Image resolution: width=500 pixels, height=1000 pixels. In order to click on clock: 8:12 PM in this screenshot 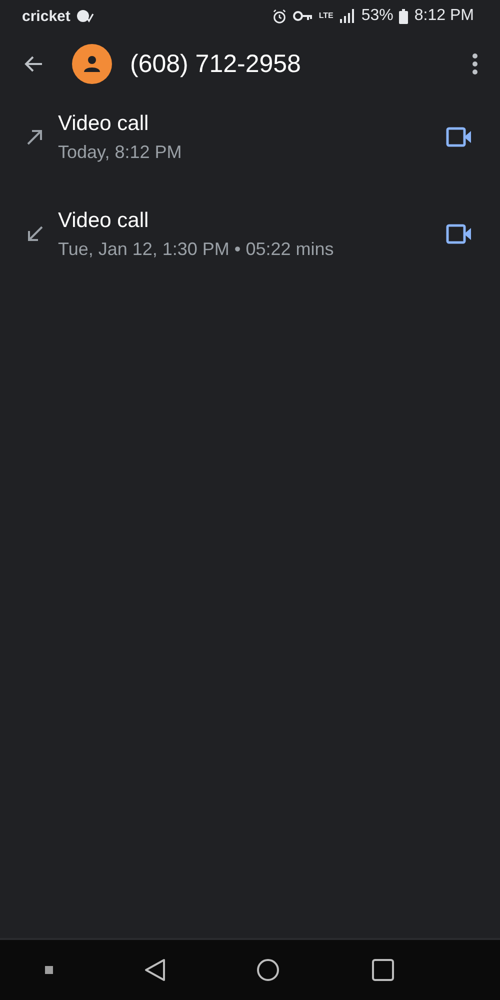, I will do `click(444, 16)`.